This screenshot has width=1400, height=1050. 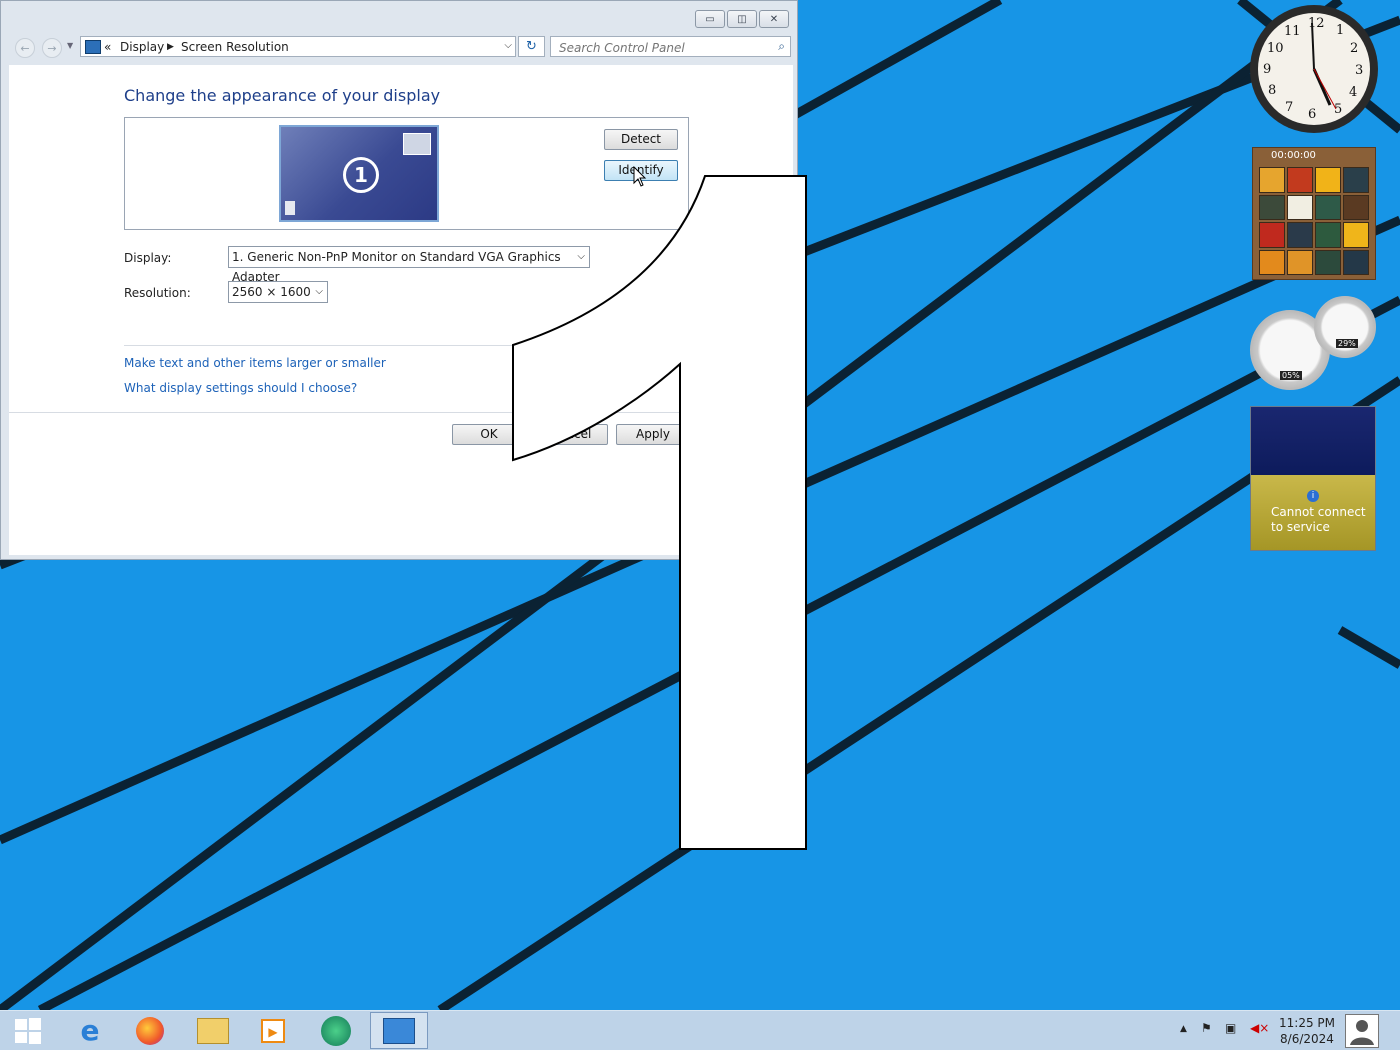 I want to click on windows-logo-icon, so click(x=28, y=1030).